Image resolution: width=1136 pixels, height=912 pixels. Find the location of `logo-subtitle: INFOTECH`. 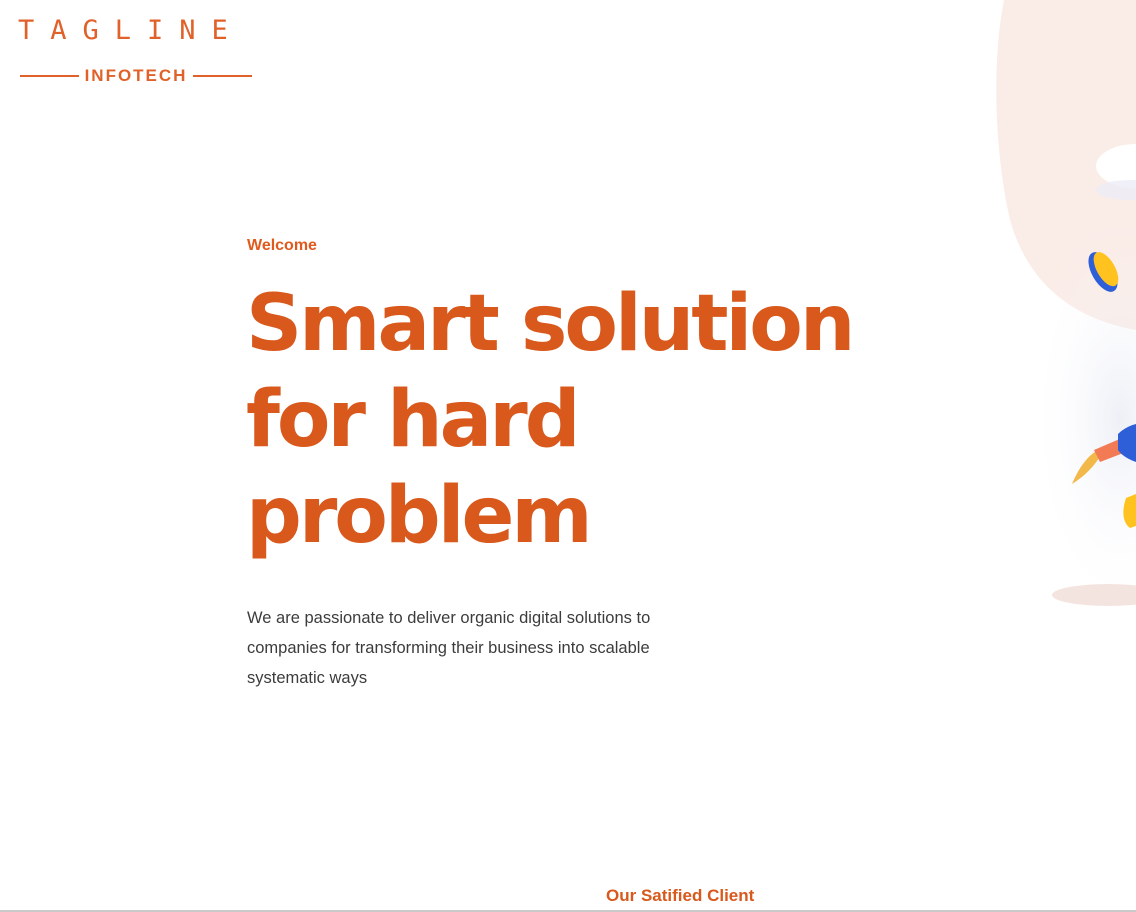

logo-subtitle: INFOTECH is located at coordinates (136, 75).